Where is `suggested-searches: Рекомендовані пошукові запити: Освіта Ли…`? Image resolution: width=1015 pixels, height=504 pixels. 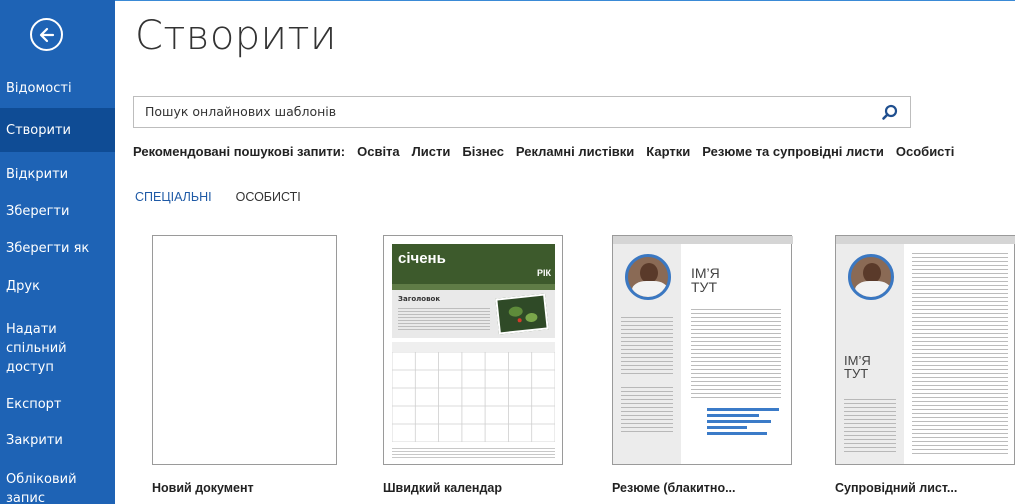
suggested-searches: Рекомендовані пошукові запити: Освіта Ли… is located at coordinates (543, 151).